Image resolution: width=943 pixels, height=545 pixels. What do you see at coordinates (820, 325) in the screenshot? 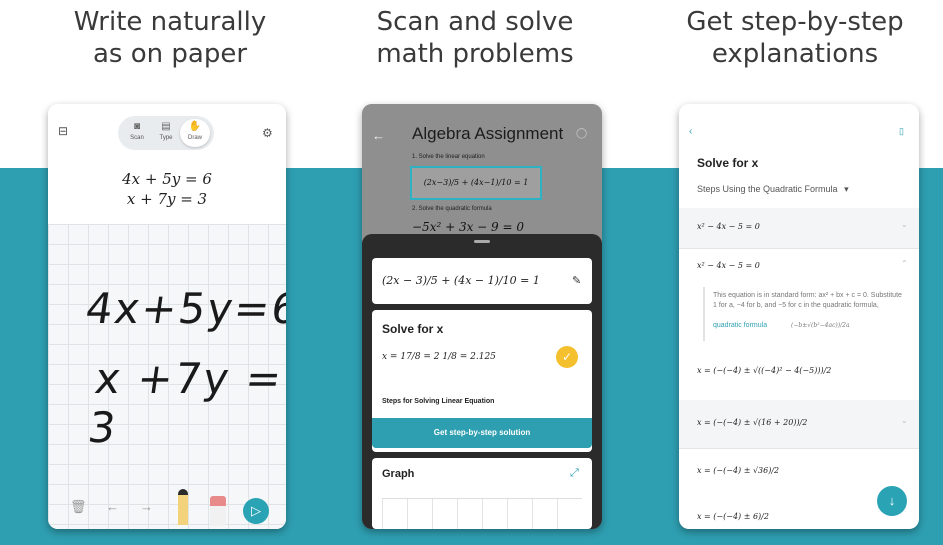
I see `formula-thumb: (−b±√(b²−4ac))/2a` at bounding box center [820, 325].